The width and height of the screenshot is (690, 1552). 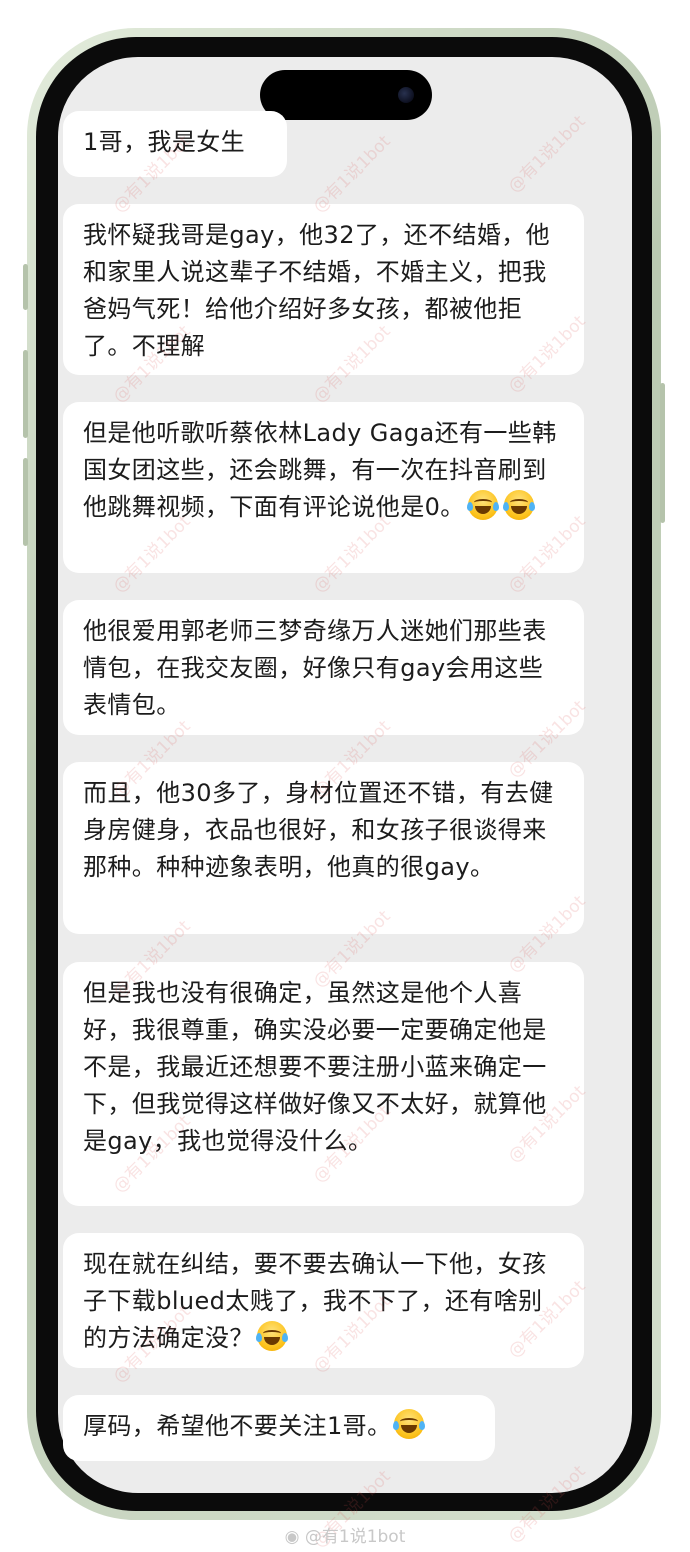 What do you see at coordinates (25, 502) in the screenshot?
I see `volume-down-button` at bounding box center [25, 502].